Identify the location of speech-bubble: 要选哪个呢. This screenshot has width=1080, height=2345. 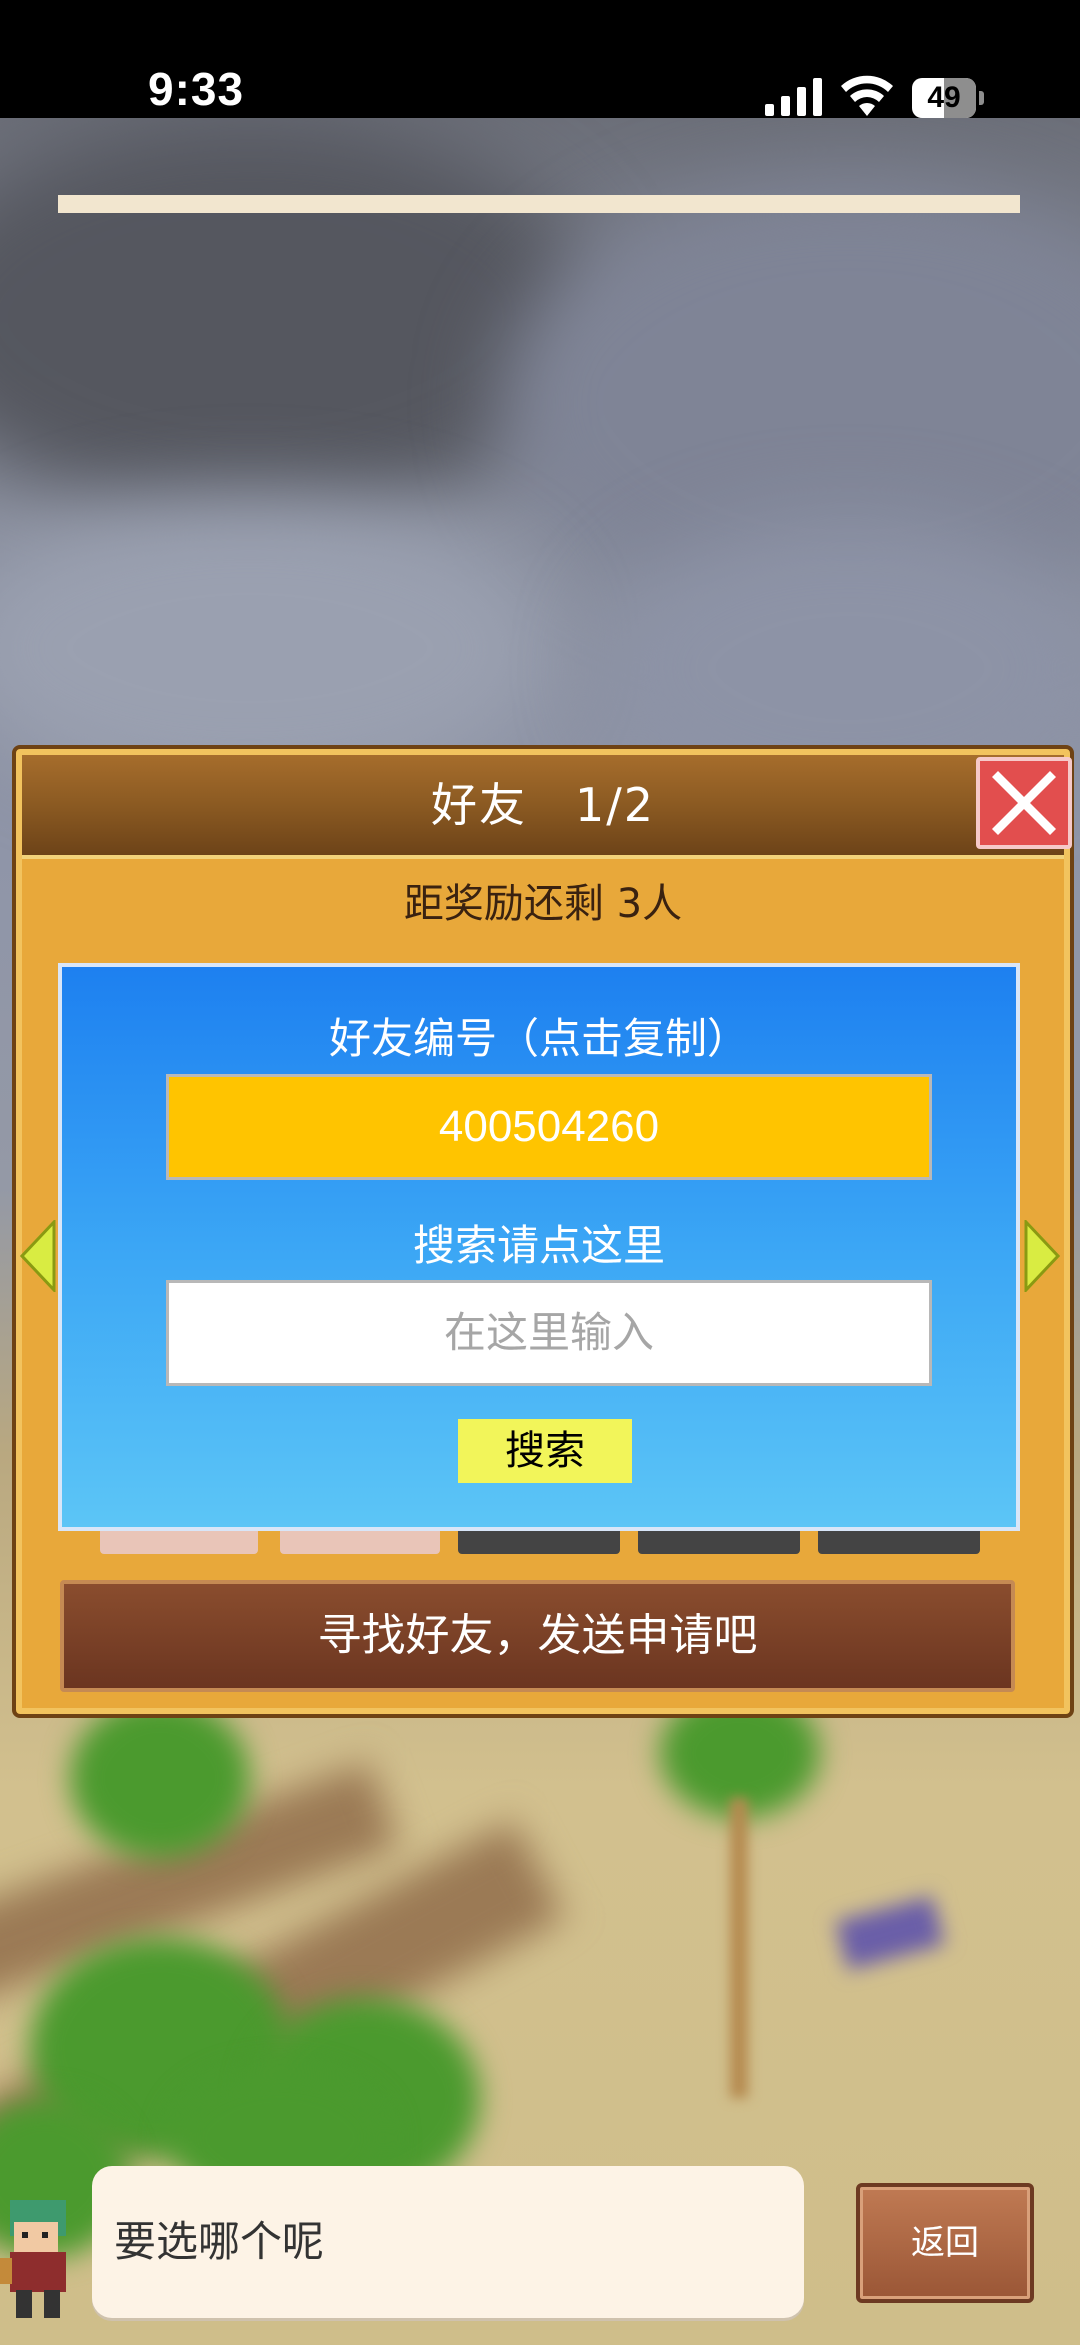
(448, 2242).